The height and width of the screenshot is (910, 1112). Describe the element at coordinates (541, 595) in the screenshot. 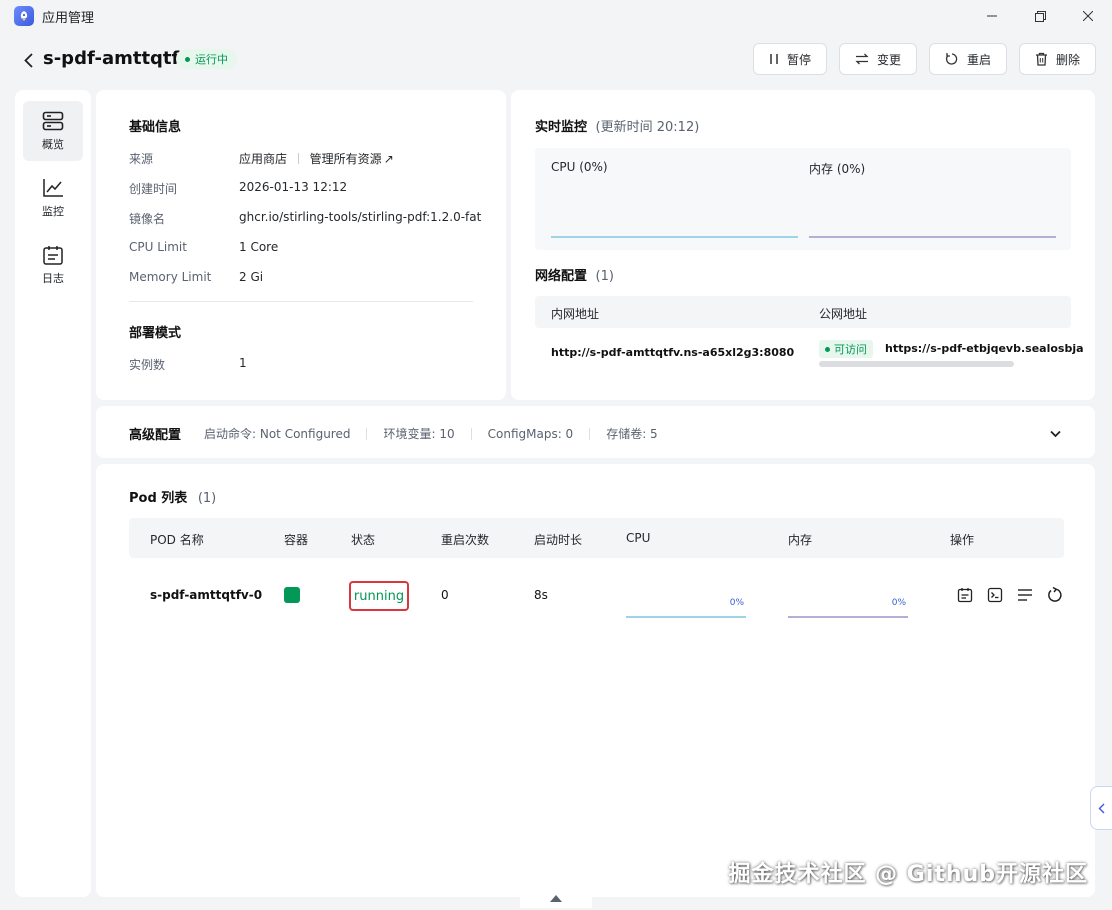

I see `pod-uptime: 8s` at that location.